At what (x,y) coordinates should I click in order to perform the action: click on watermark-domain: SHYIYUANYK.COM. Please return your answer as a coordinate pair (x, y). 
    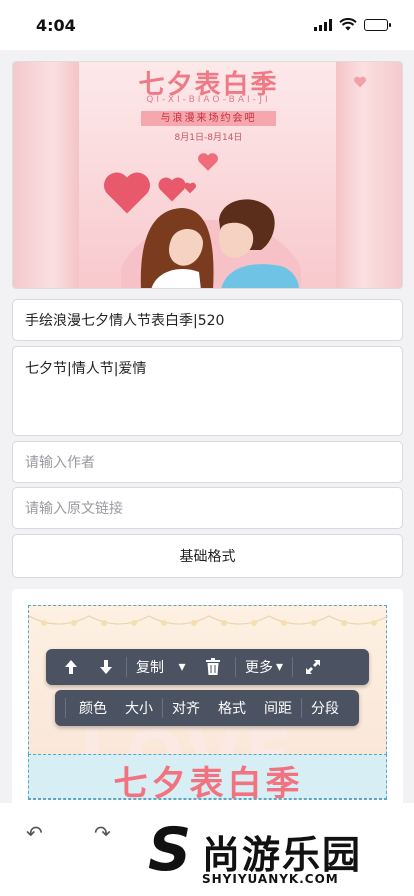
    Looking at the image, I should click on (270, 879).